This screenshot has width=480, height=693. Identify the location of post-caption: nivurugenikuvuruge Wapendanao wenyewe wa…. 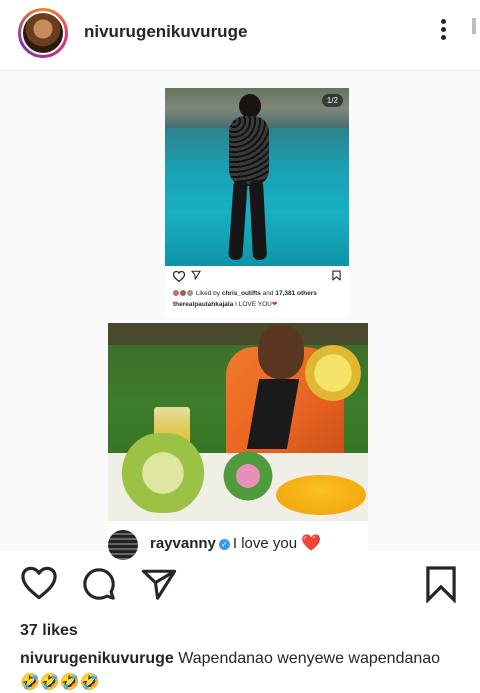
(230, 658).